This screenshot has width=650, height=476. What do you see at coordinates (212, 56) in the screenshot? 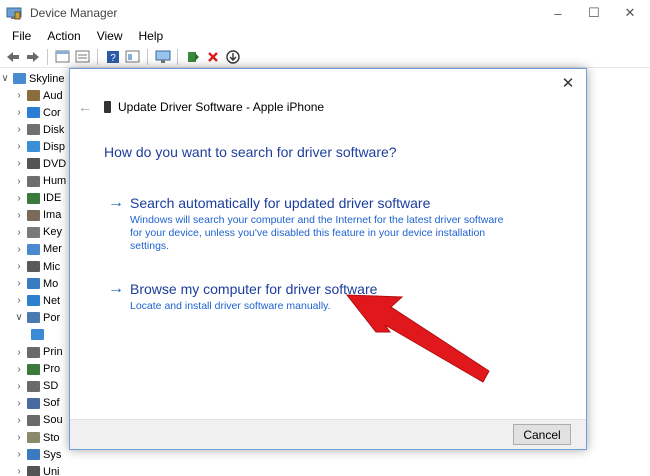
I see `uninstall-icon` at bounding box center [212, 56].